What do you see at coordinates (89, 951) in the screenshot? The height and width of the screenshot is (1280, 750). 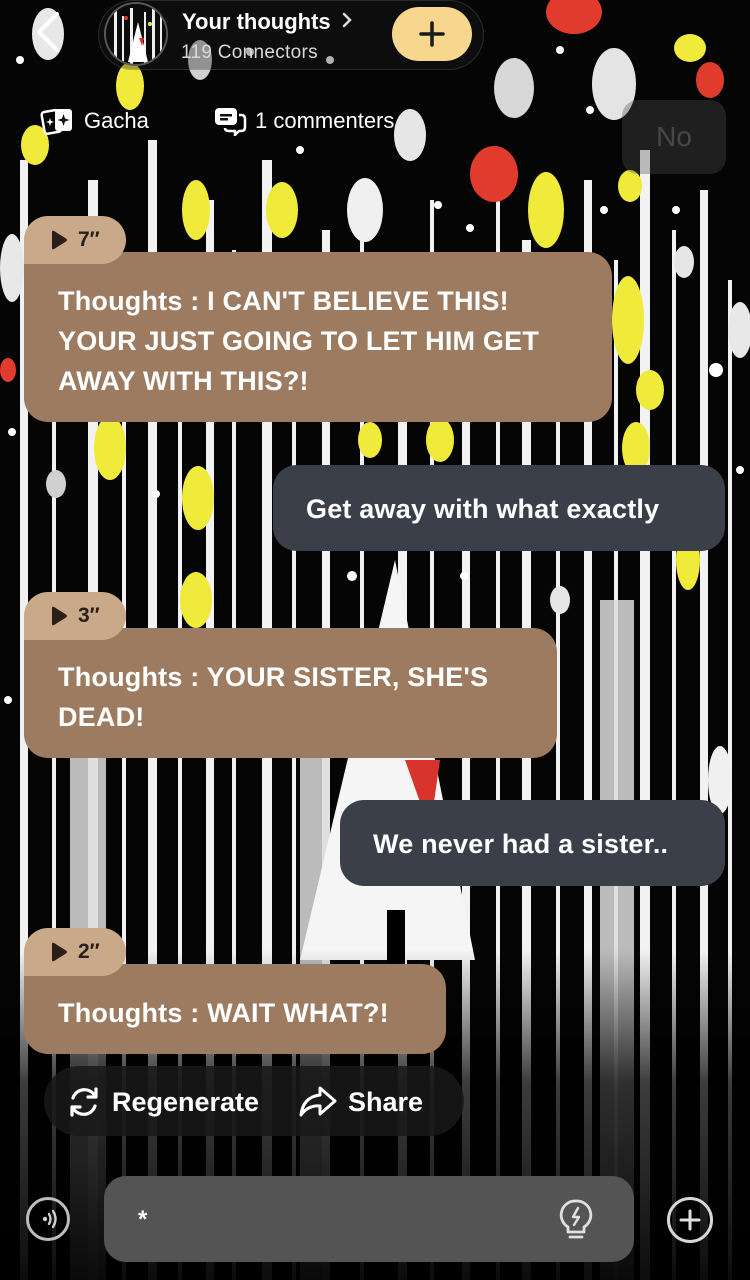 I see `duration-label: 2″` at bounding box center [89, 951].